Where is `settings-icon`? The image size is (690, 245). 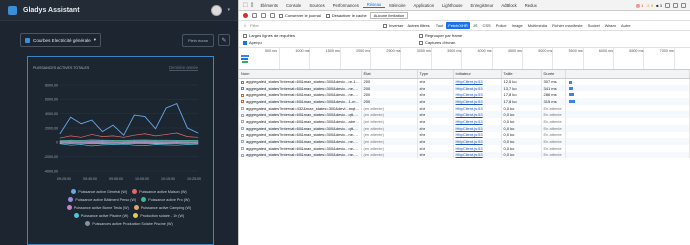 settings-icon is located at coordinates (667, 5).